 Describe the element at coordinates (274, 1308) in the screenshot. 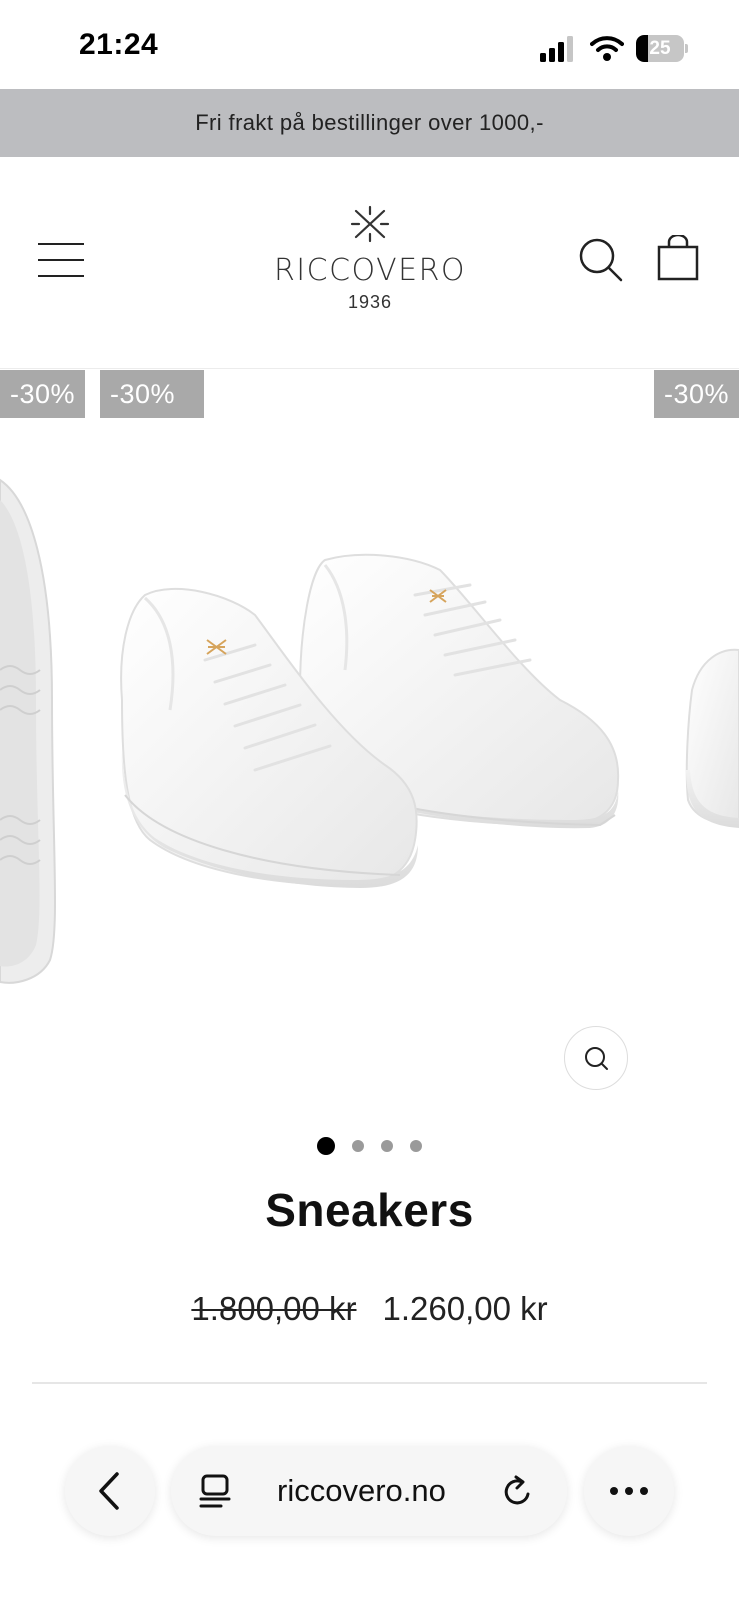

I see `original-price: 1.800,00 kr` at that location.